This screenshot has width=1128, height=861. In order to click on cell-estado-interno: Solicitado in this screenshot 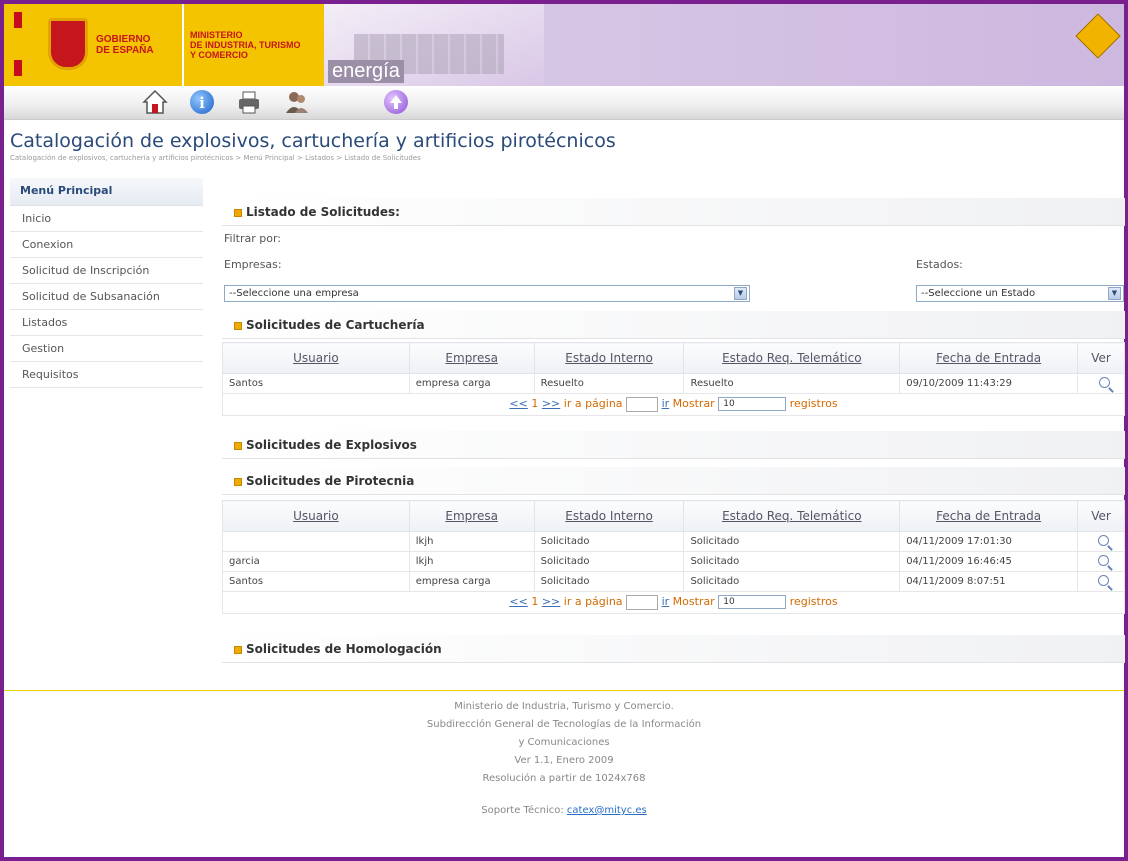, I will do `click(609, 541)`.